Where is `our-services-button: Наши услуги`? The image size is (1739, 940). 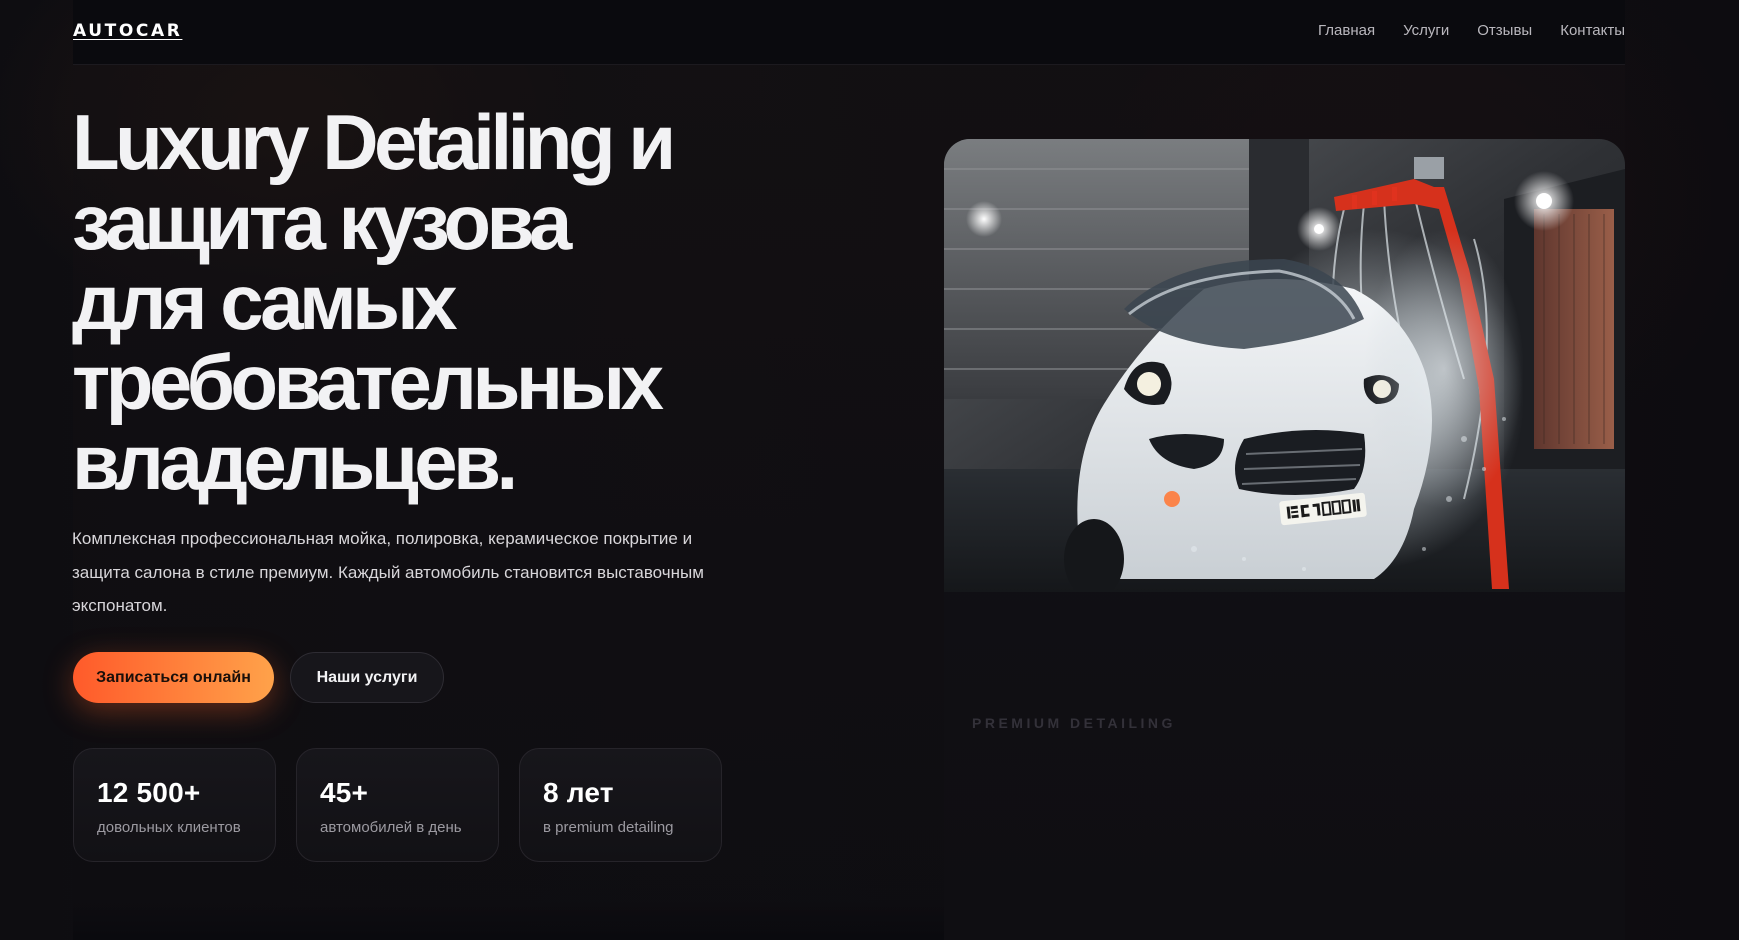
our-services-button: Наши услуги is located at coordinates (367, 677).